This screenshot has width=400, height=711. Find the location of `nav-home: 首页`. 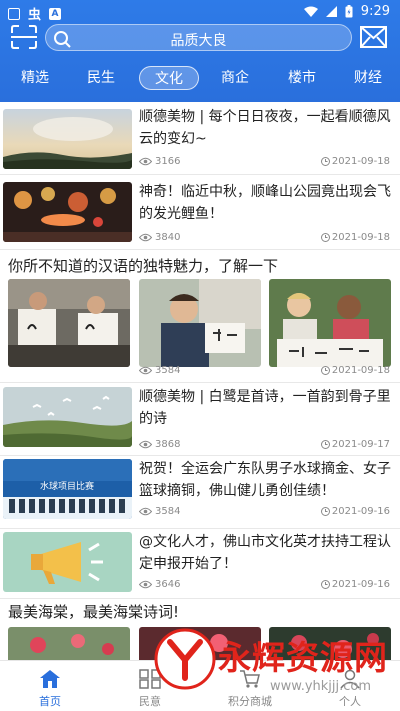

nav-home: 首页 is located at coordinates (50, 686).